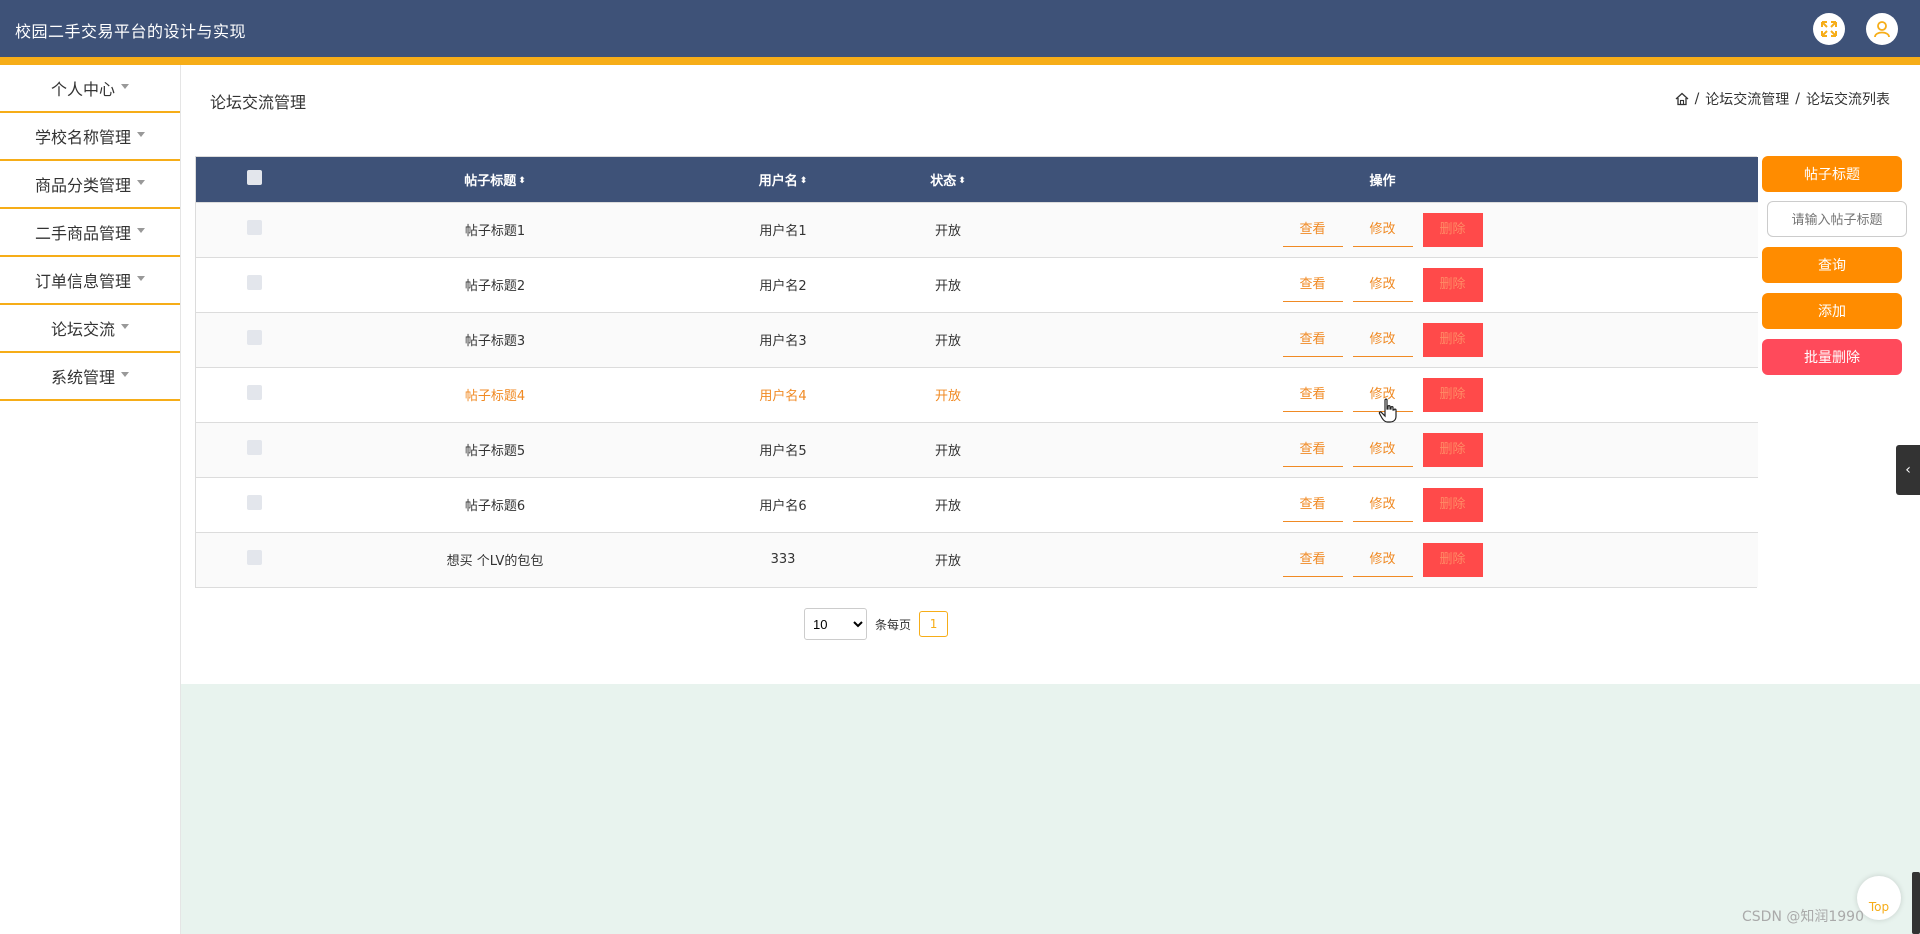 The height and width of the screenshot is (934, 1920). I want to click on sidebar-item-school-names: 学校名称管理, so click(90, 137).